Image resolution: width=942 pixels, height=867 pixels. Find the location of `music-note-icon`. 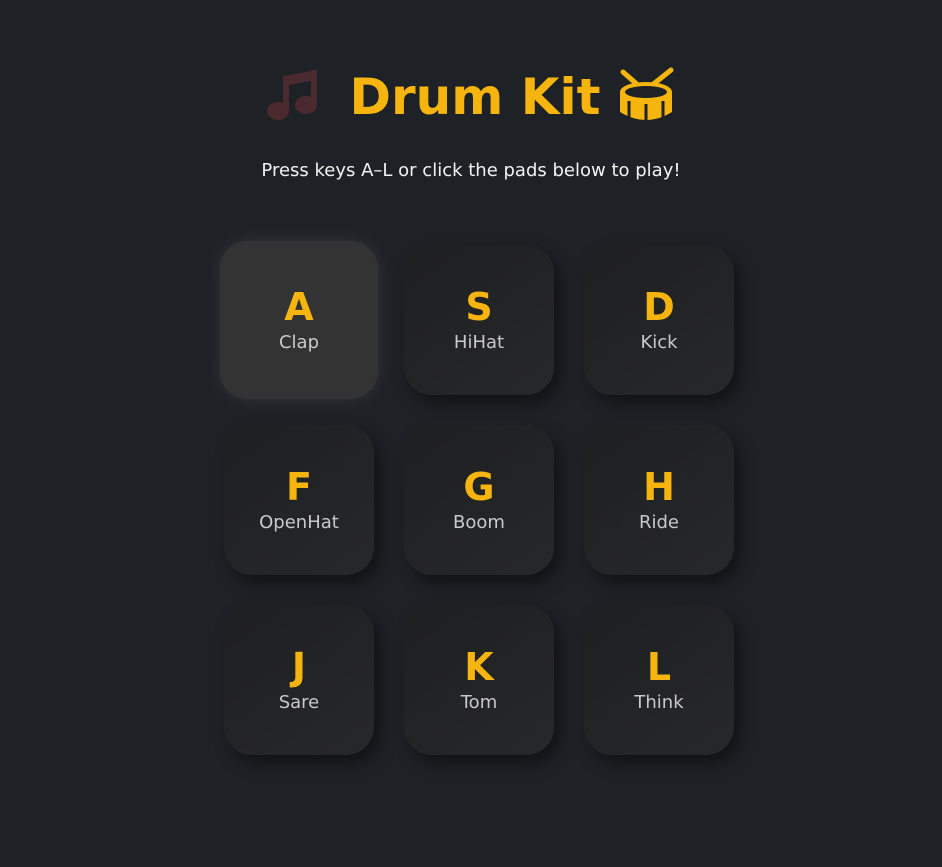

music-note-icon is located at coordinates (296, 97).